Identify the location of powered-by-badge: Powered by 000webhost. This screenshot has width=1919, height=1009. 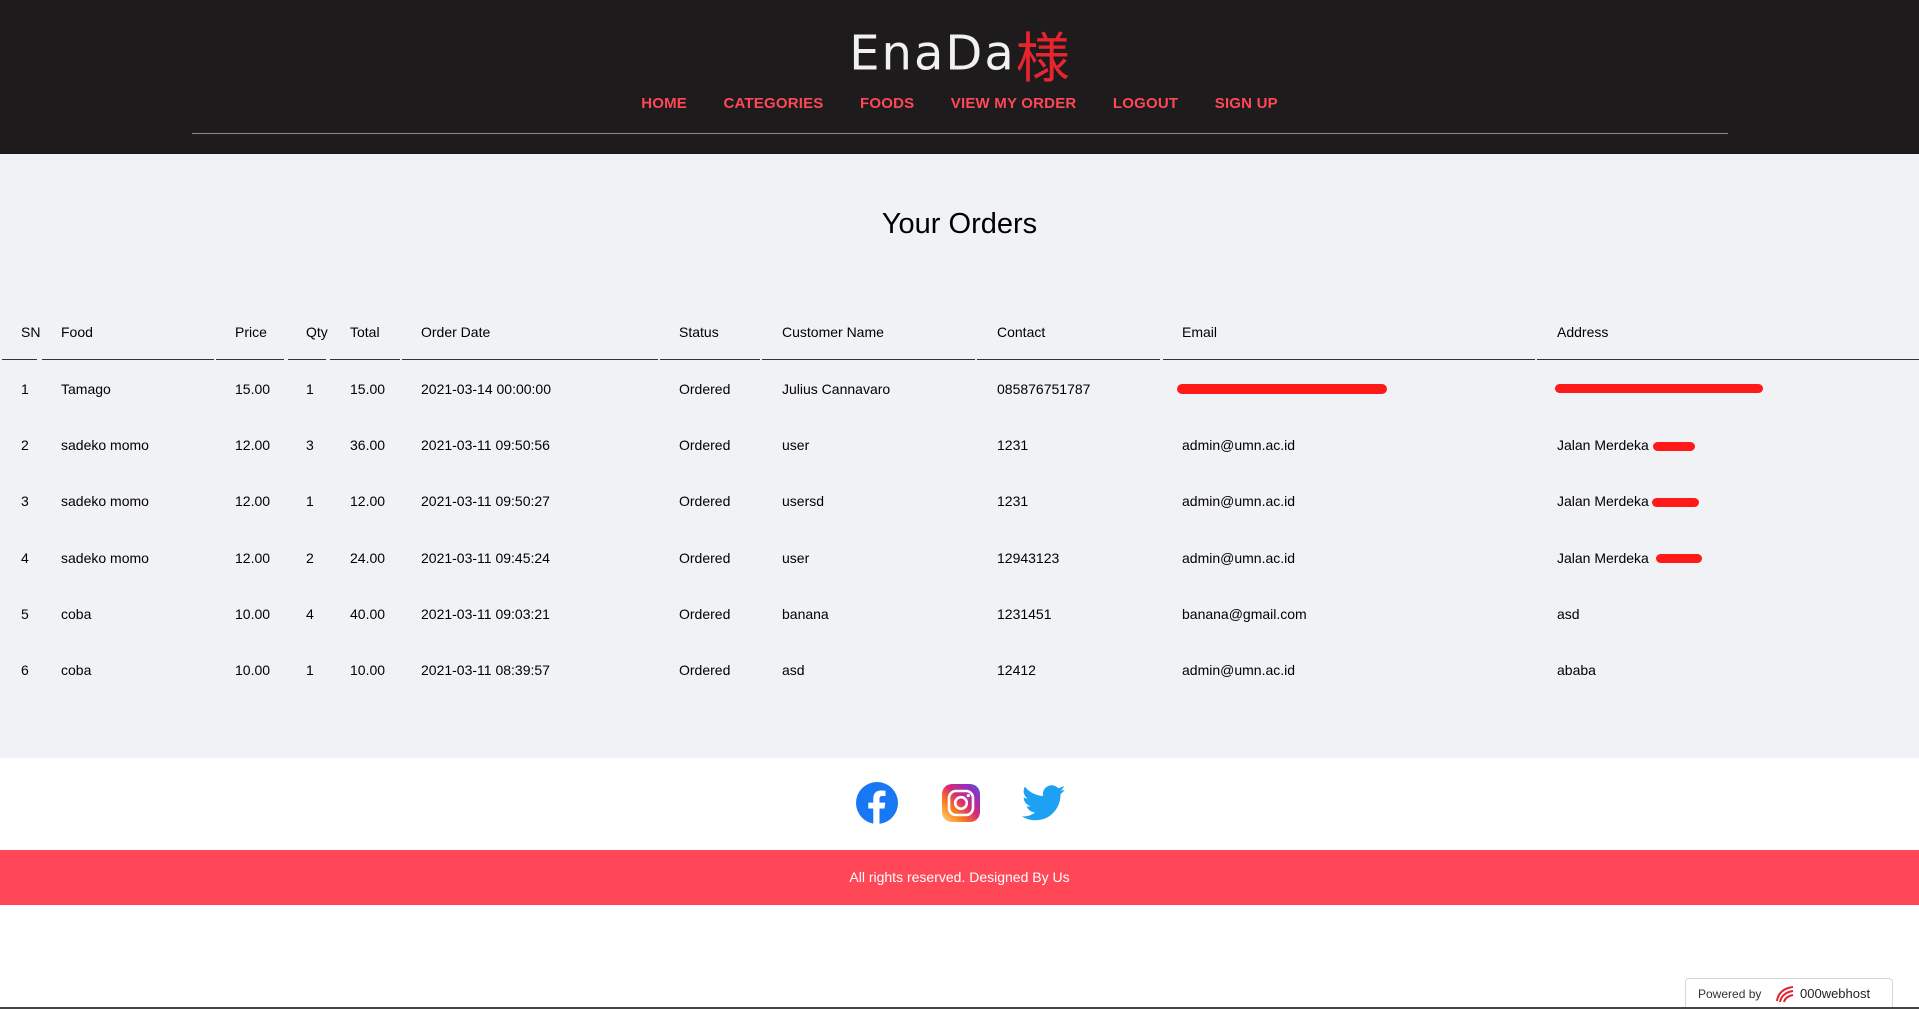
(1789, 993).